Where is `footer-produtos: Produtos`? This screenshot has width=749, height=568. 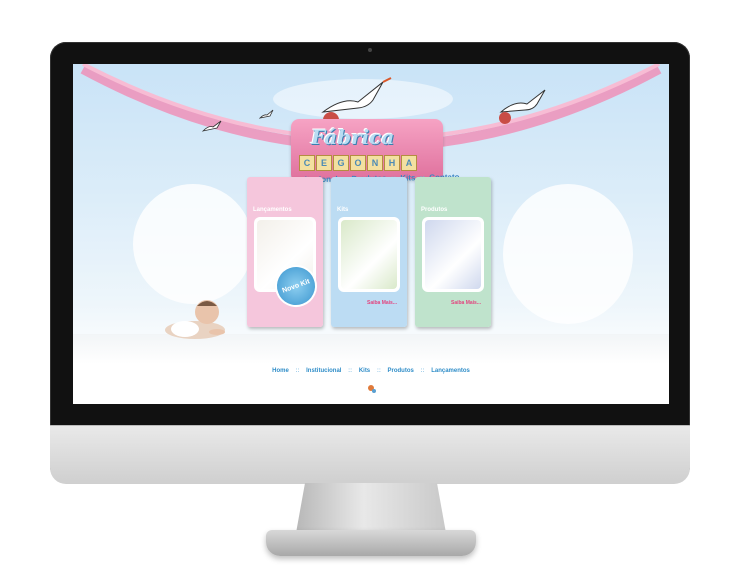
footer-produtos: Produtos is located at coordinates (401, 371).